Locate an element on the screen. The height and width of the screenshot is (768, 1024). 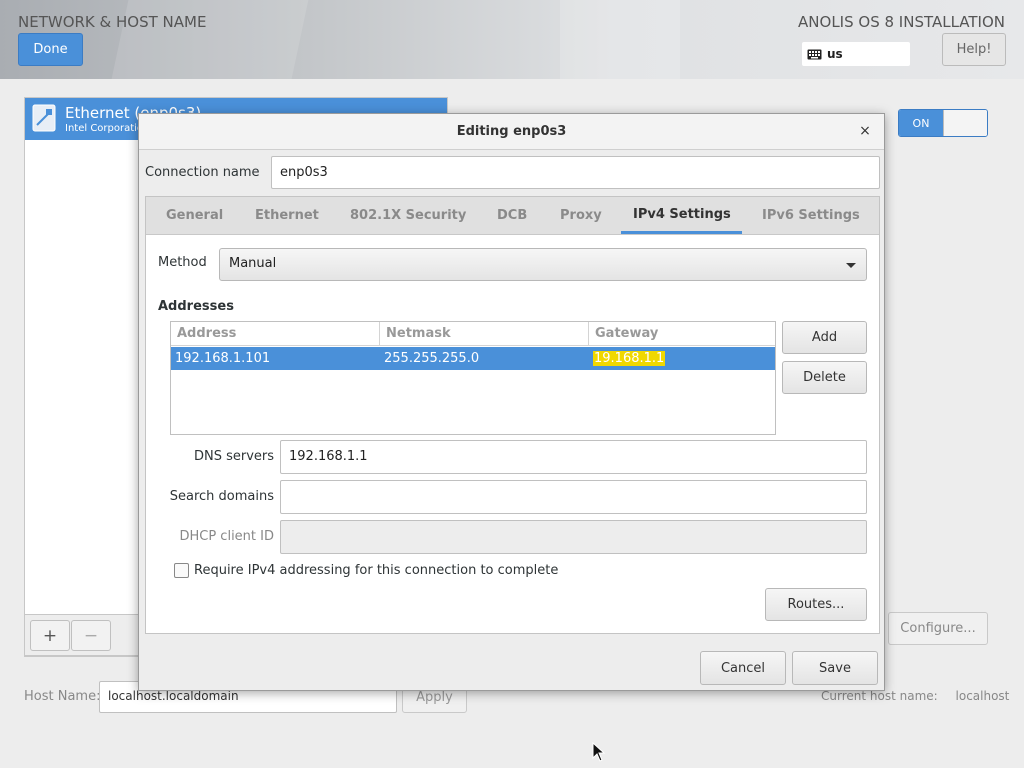
header-band is located at coordinates (512, 39).